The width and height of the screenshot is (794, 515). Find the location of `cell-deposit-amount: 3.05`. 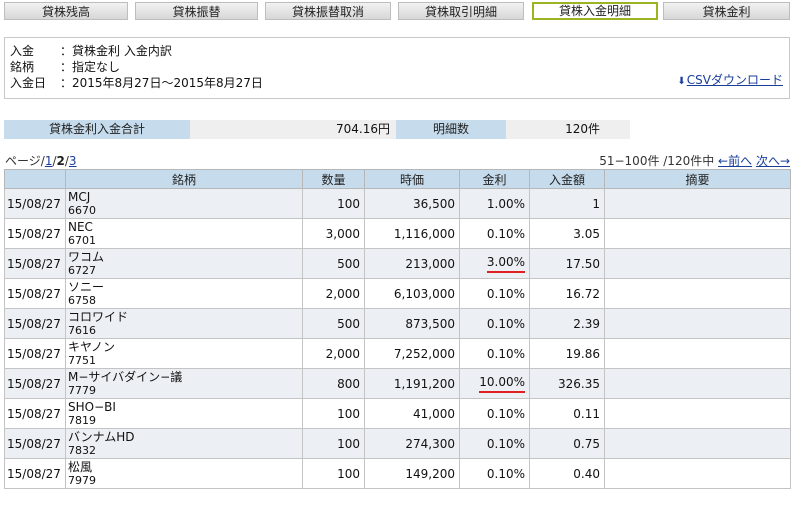

cell-deposit-amount: 3.05 is located at coordinates (567, 233).